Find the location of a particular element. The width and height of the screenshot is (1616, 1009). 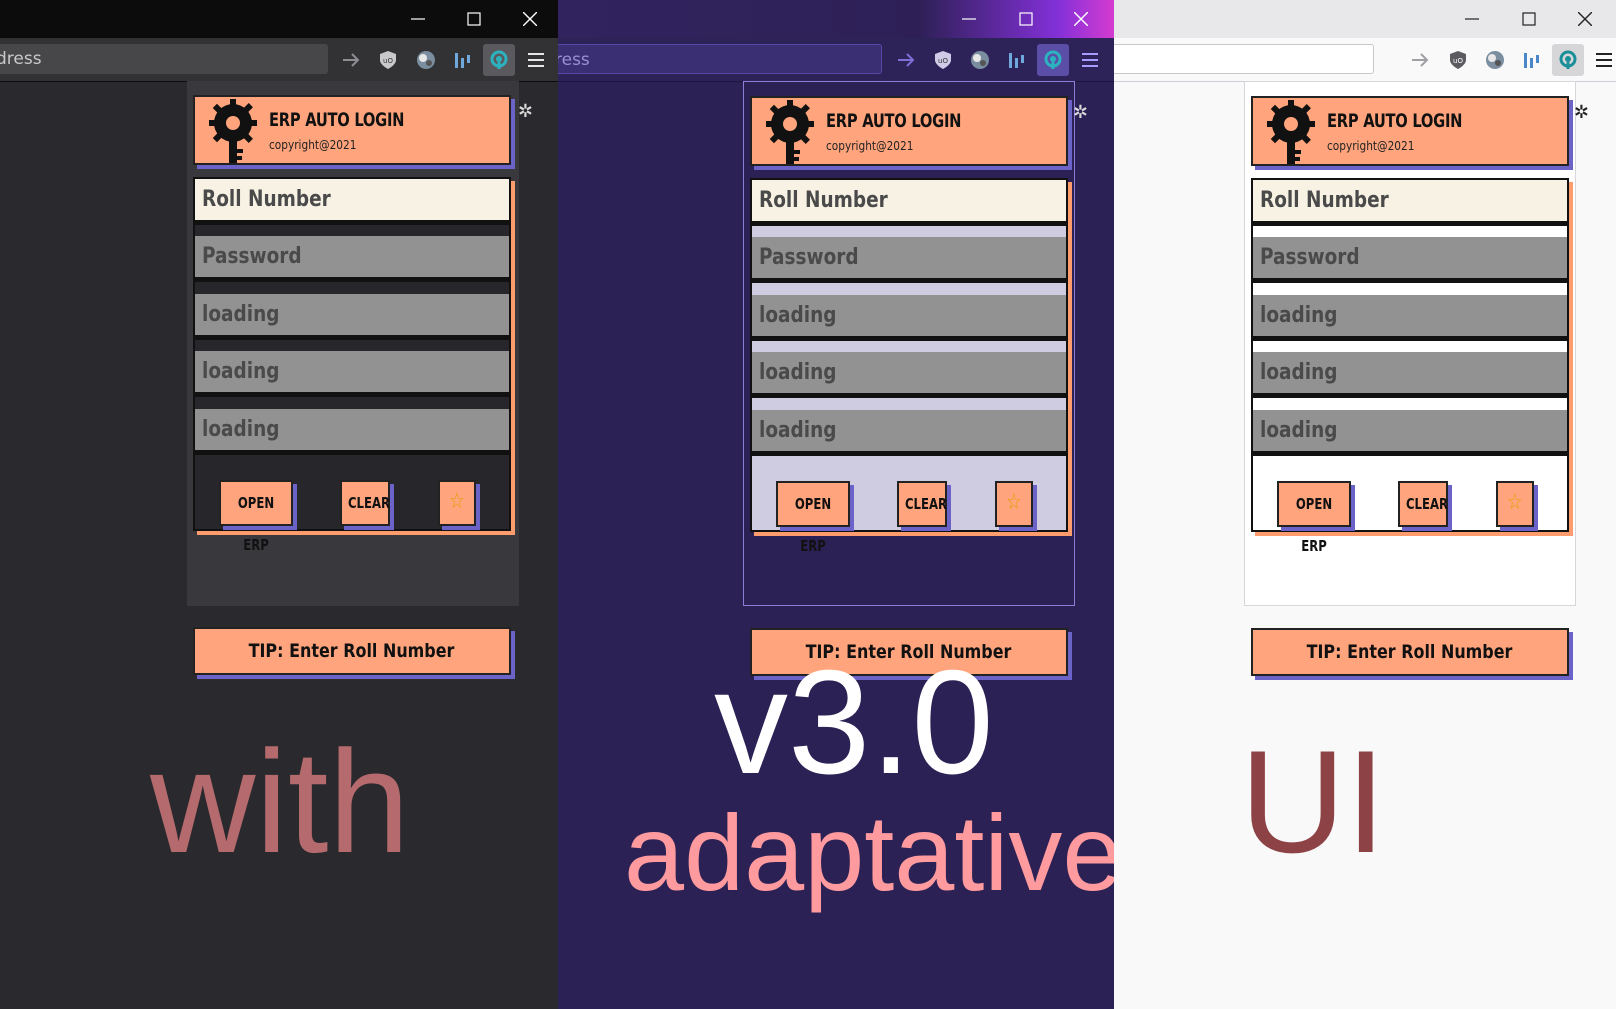

close-icon is located at coordinates (1585, 19).